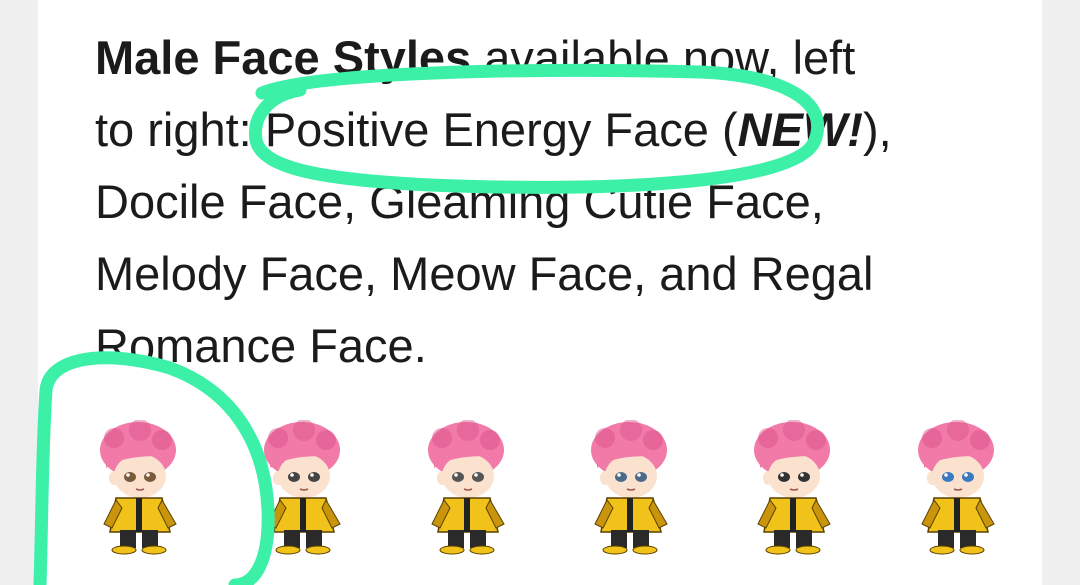  Describe the element at coordinates (283, 57) in the screenshot. I see `bold-title: Male Face Styles` at that location.